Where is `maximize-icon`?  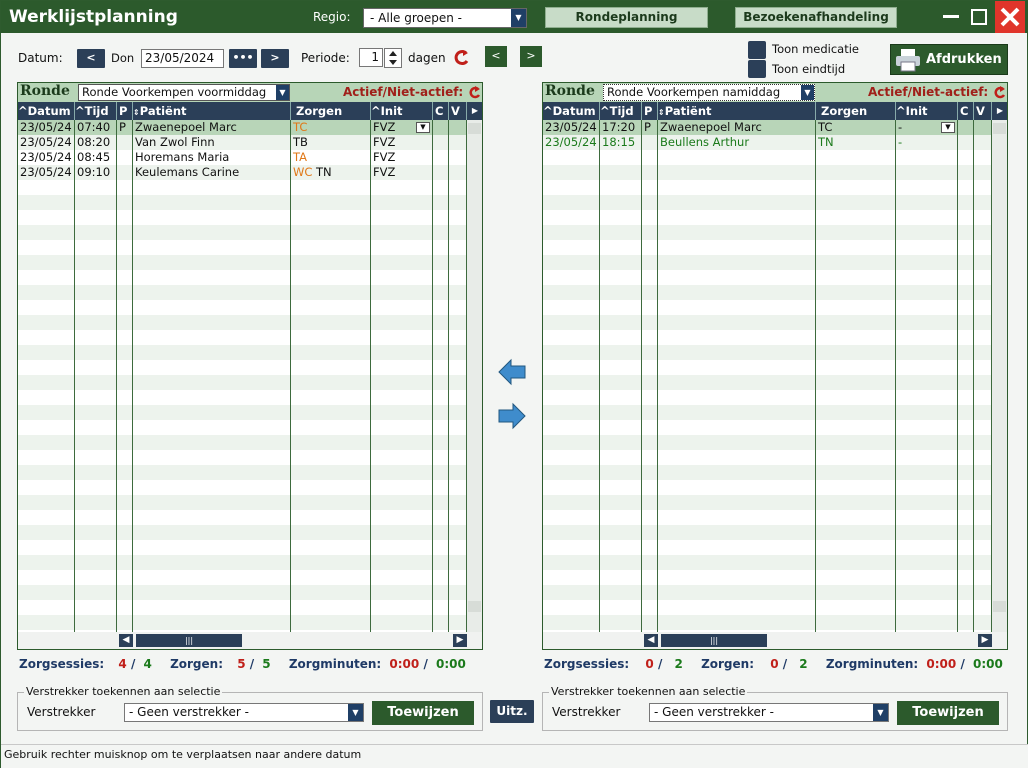 maximize-icon is located at coordinates (979, 17).